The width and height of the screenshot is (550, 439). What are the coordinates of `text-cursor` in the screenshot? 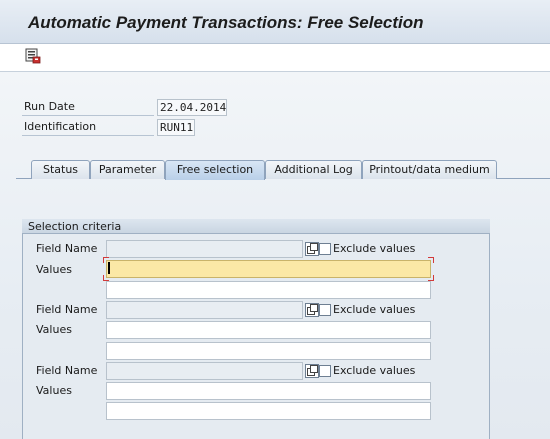 It's located at (109, 268).